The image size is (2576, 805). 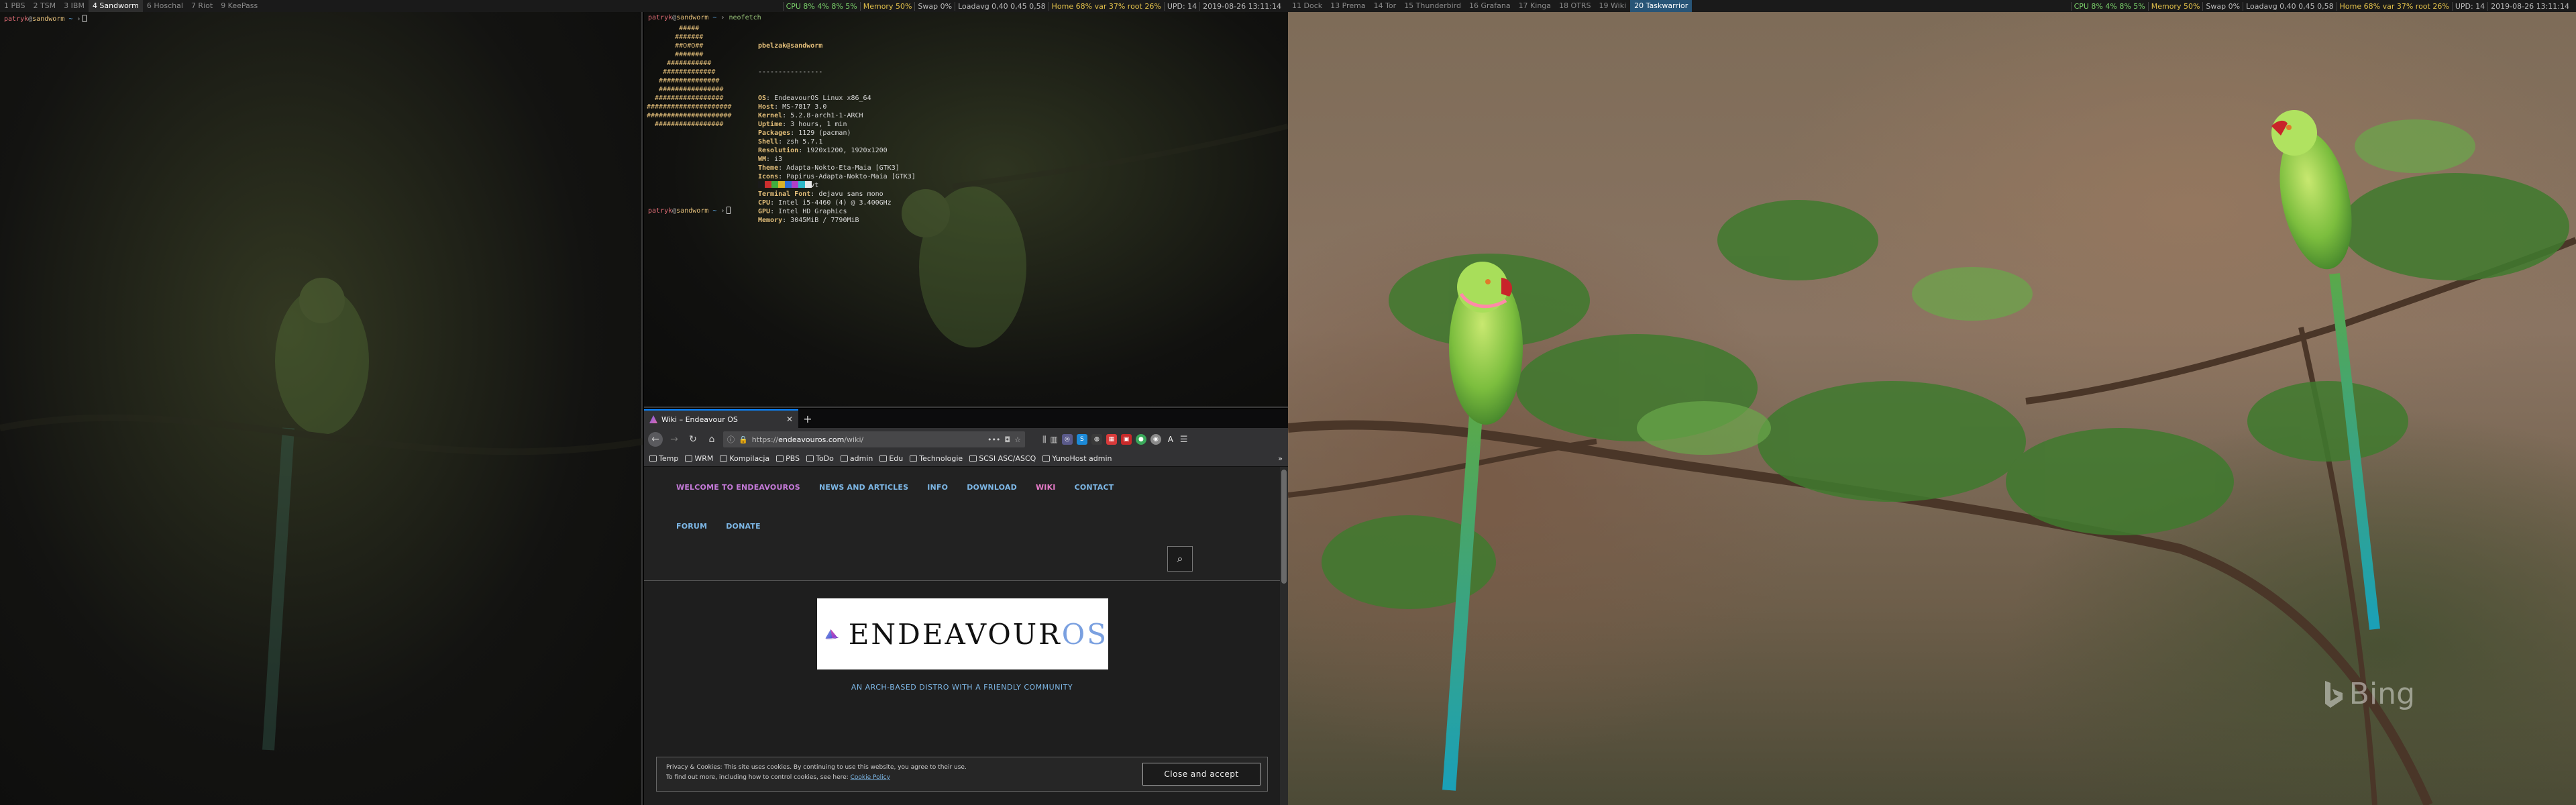 What do you see at coordinates (762, 159) in the screenshot?
I see `neofetch-key: WM` at bounding box center [762, 159].